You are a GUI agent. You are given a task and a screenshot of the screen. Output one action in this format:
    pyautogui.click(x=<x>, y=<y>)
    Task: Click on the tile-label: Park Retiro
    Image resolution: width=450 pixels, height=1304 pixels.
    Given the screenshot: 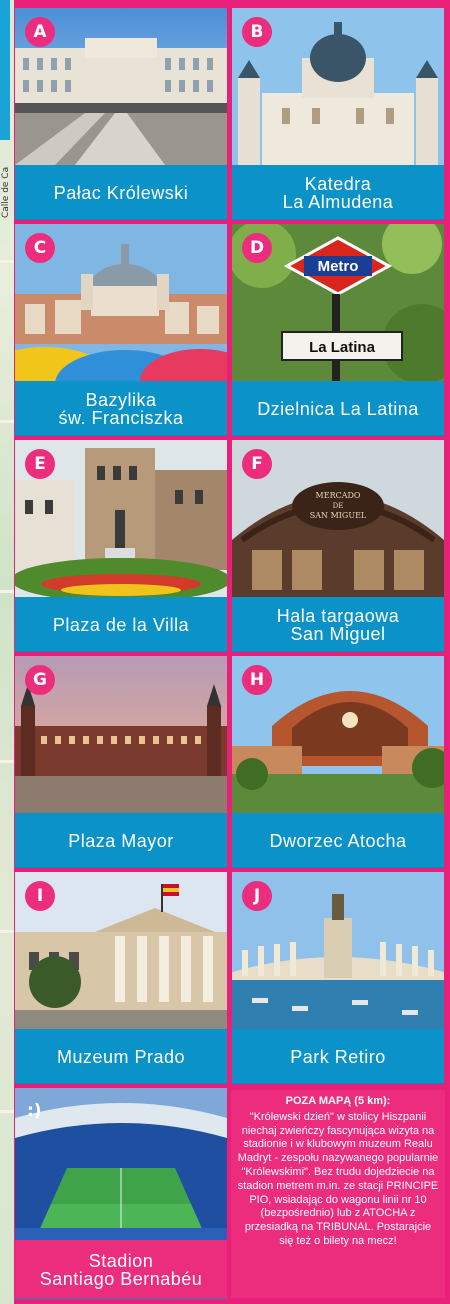 What is the action you would take?
    pyautogui.click(x=338, y=1056)
    